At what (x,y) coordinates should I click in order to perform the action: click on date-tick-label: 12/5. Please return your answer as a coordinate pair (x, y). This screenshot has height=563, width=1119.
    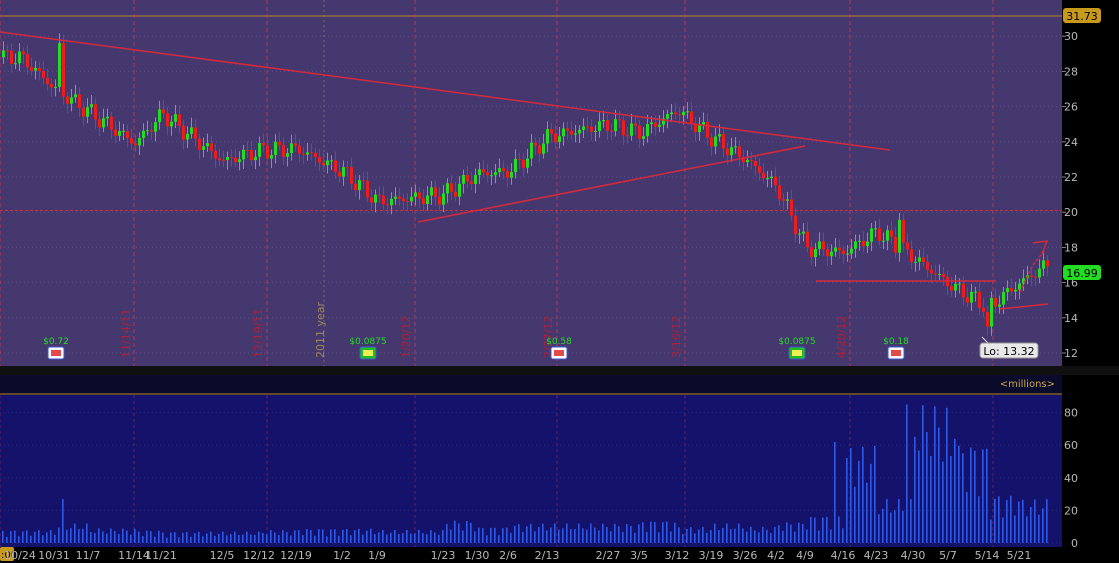
    Looking at the image, I should click on (222, 555).